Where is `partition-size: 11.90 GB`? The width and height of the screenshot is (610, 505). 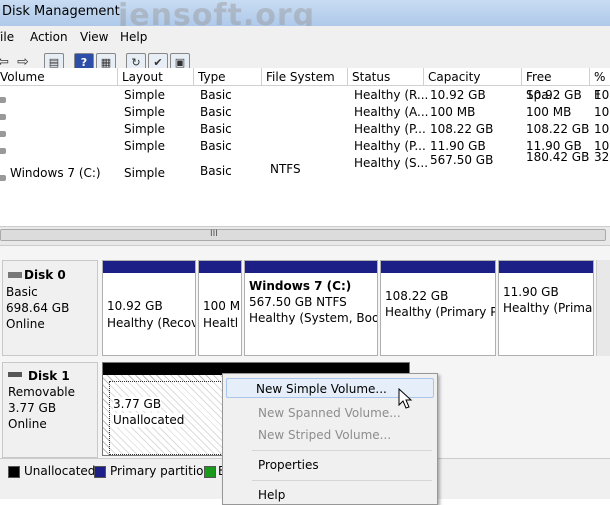
partition-size: 11.90 GB is located at coordinates (531, 292).